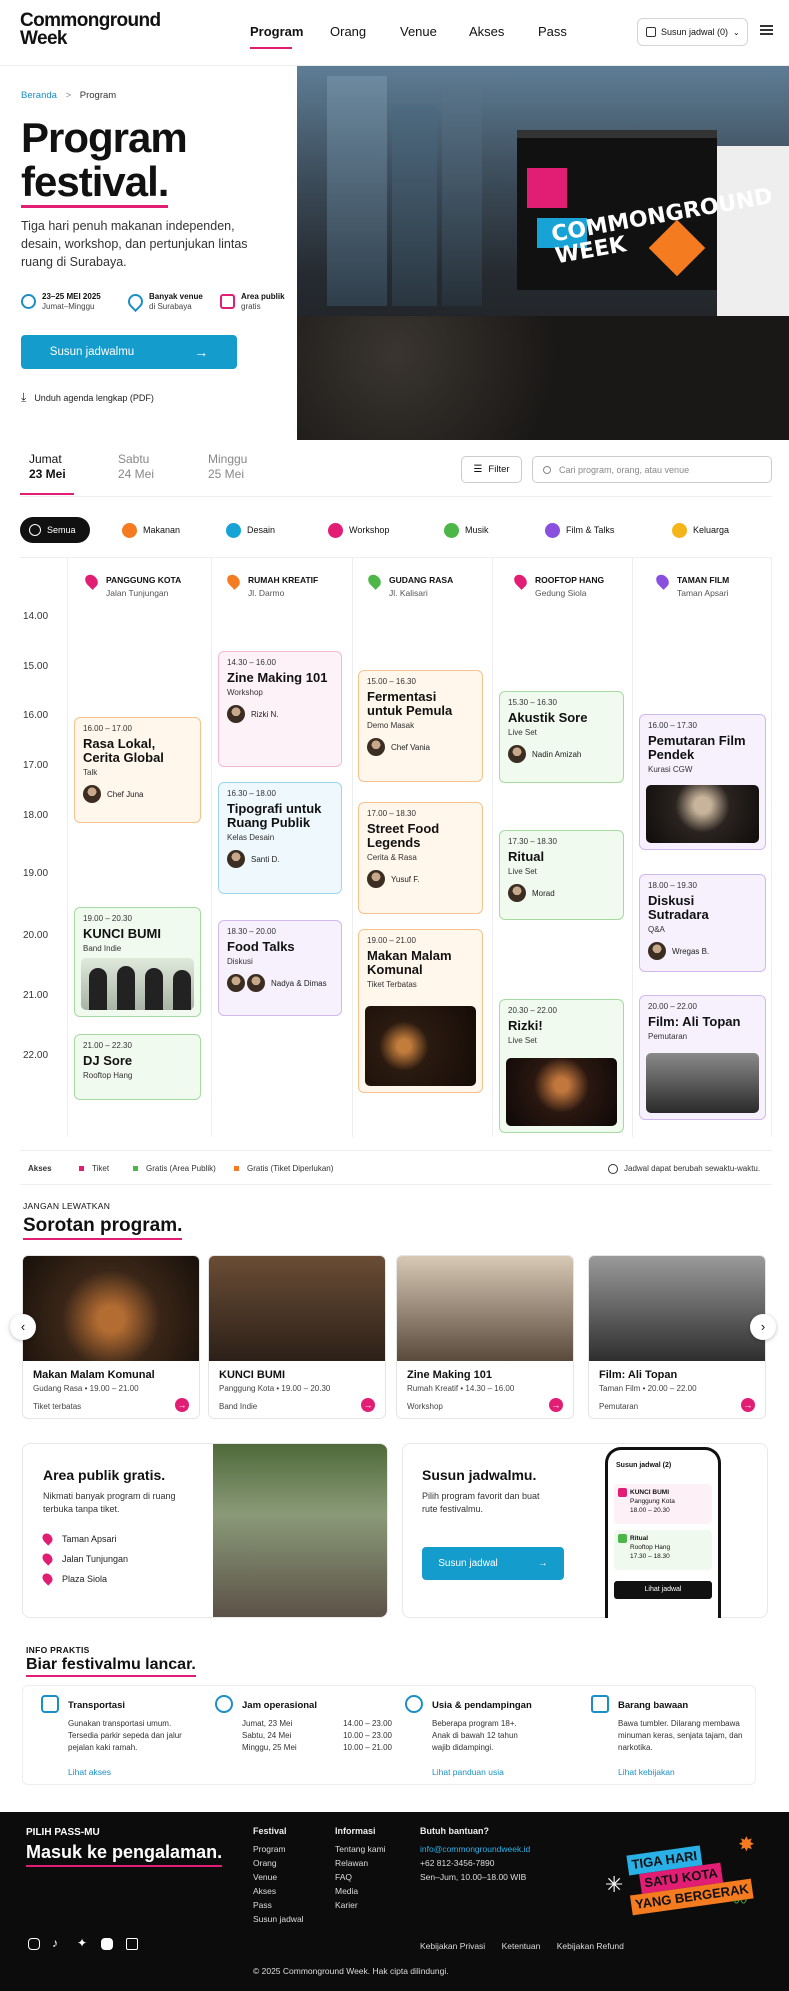  I want to click on twitter-icon: ✦, so click(82, 1943).